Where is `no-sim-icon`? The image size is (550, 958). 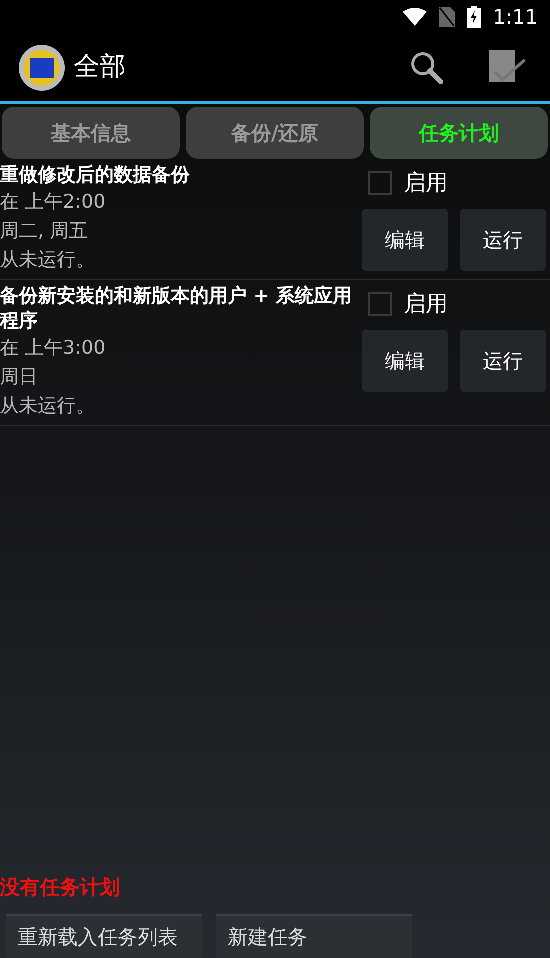
no-sim-icon is located at coordinates (447, 17).